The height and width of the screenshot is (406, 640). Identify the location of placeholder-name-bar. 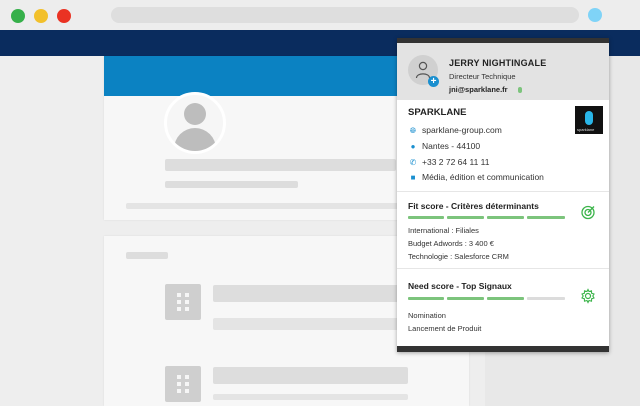
(280, 165).